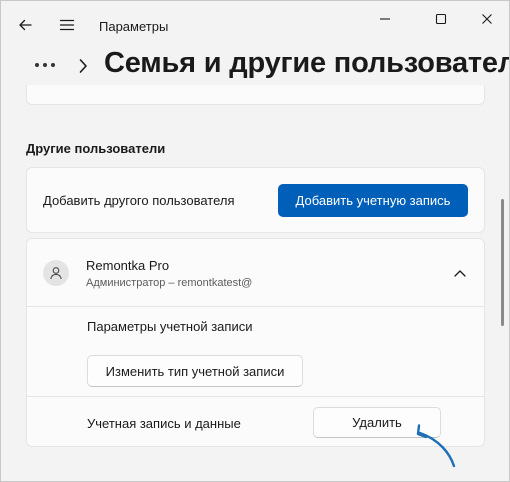 This screenshot has width=510, height=482. Describe the element at coordinates (128, 265) in the screenshot. I see `user-name: Remontka Pro` at that location.